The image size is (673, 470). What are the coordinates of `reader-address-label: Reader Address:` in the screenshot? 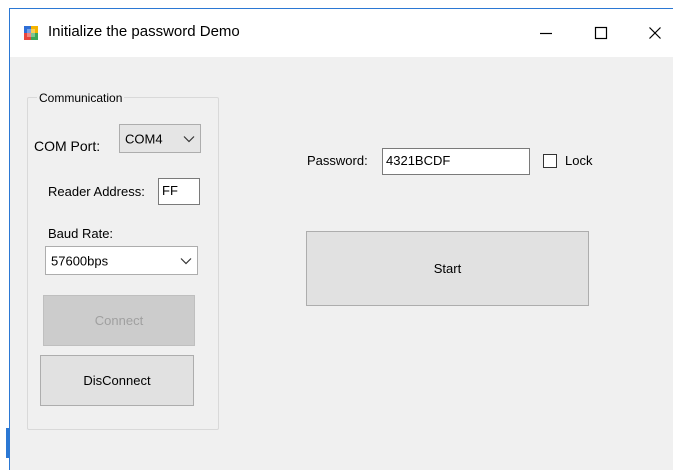 It's located at (96, 191).